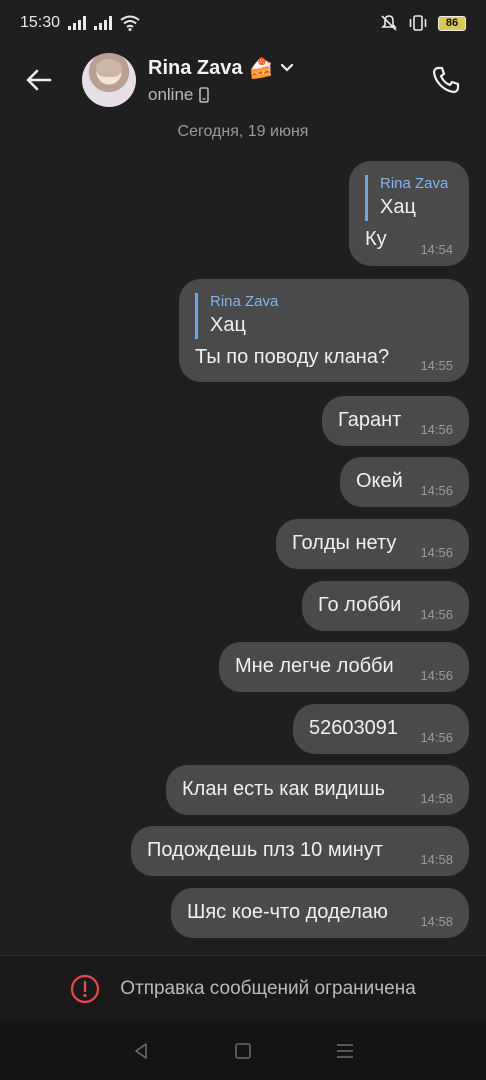 The image size is (486, 1080). I want to click on message-bubble: Rina Zava Хац Ты по поводу клана? 14:55, so click(324, 330).